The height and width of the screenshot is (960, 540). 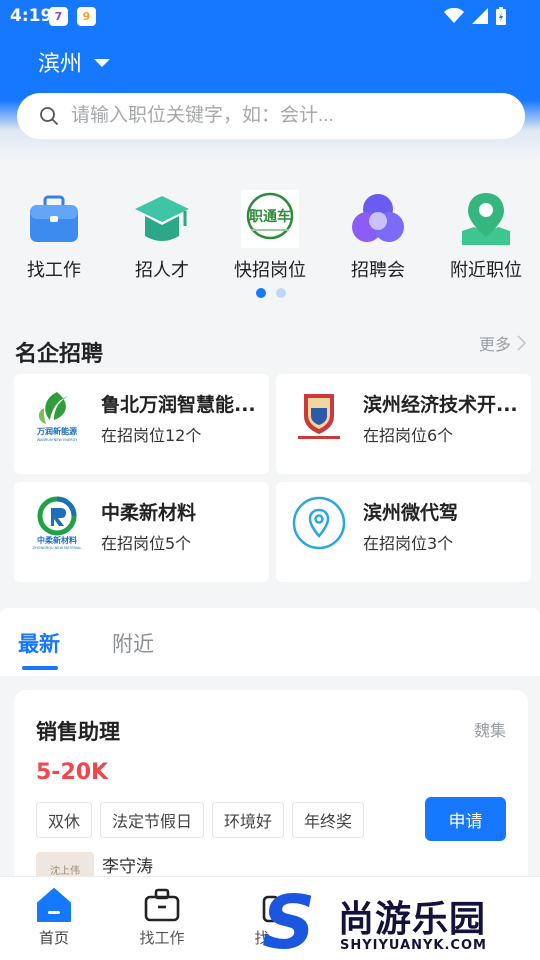 What do you see at coordinates (494, 344) in the screenshot?
I see `more-label: 更多` at bounding box center [494, 344].